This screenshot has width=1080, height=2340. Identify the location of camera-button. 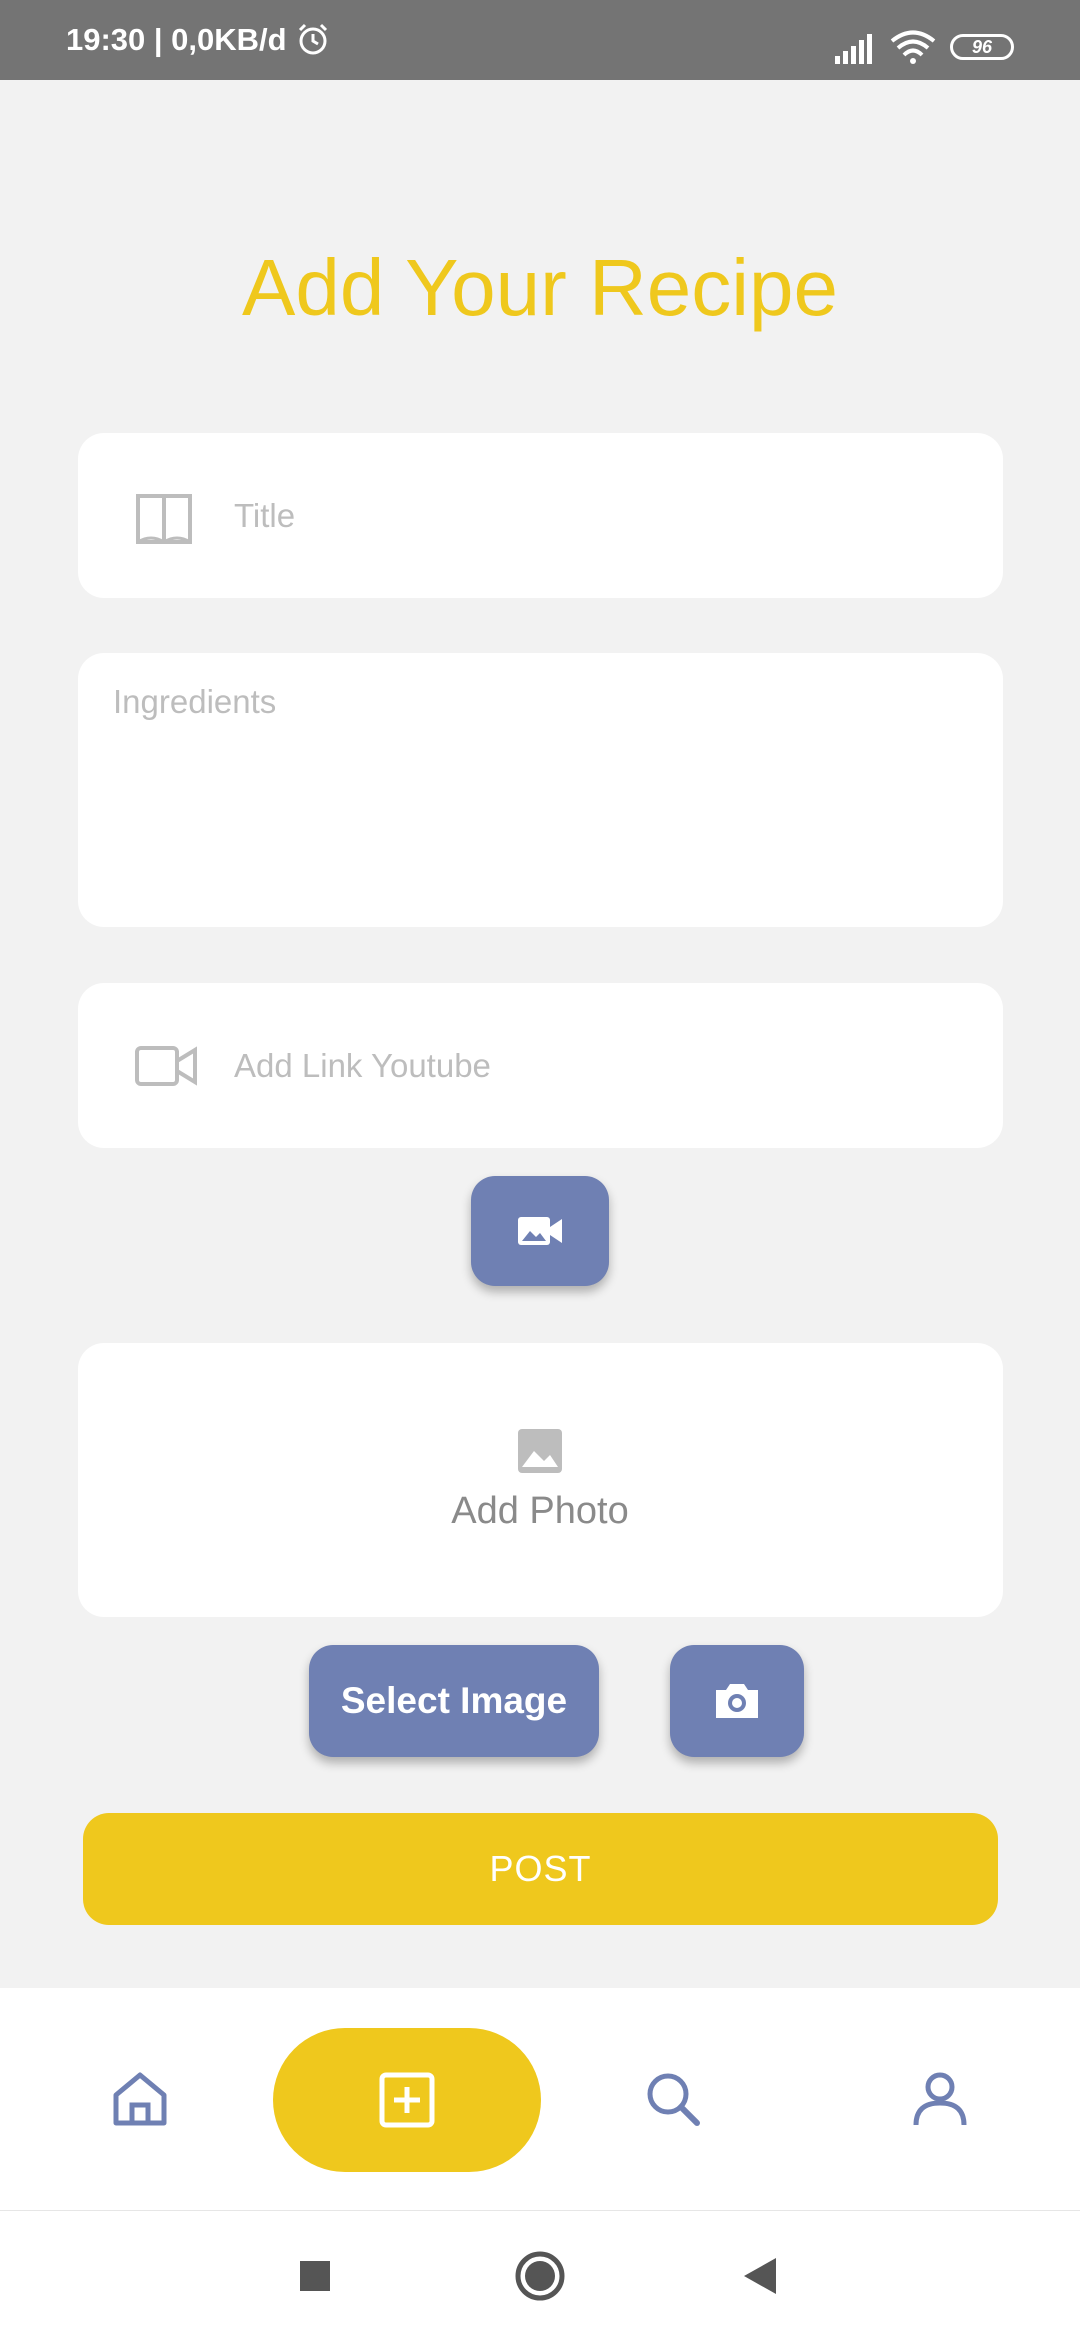
(737, 1701).